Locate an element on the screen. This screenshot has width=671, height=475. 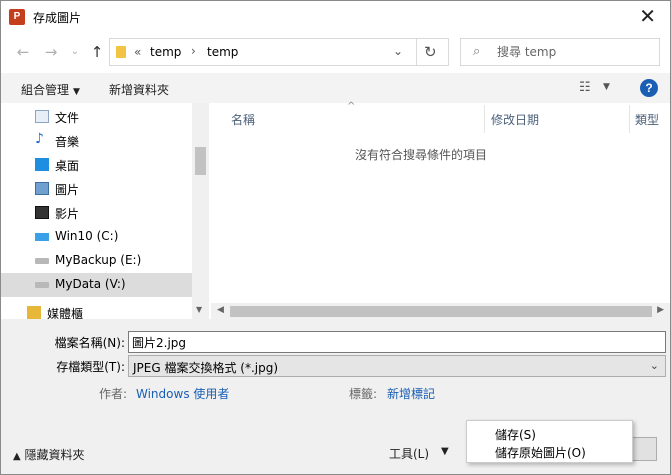
nav-item-label: 圖片 is located at coordinates (67, 190).